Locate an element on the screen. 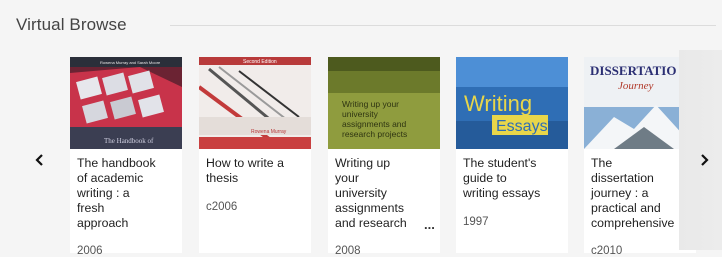  svg-text: Second Edition is located at coordinates (260, 62).